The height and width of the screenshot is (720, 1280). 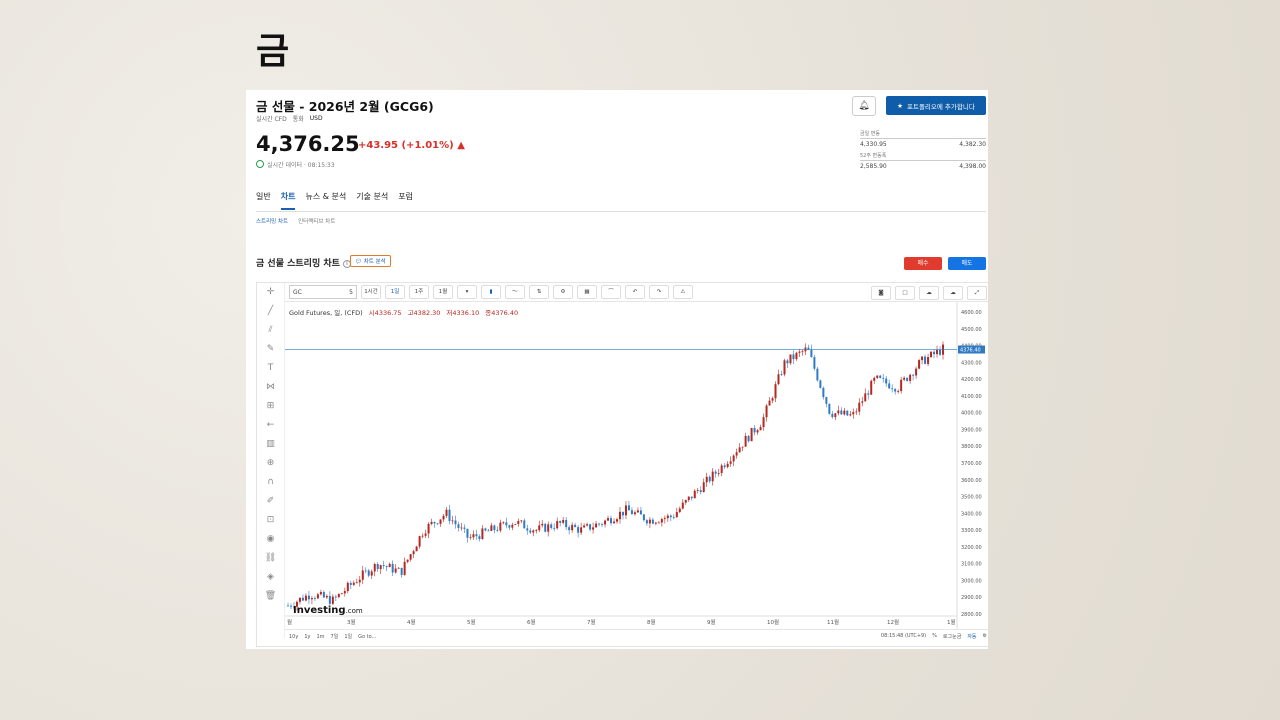 What do you see at coordinates (934, 636) in the screenshot?
I see `percent-toggle: %` at bounding box center [934, 636].